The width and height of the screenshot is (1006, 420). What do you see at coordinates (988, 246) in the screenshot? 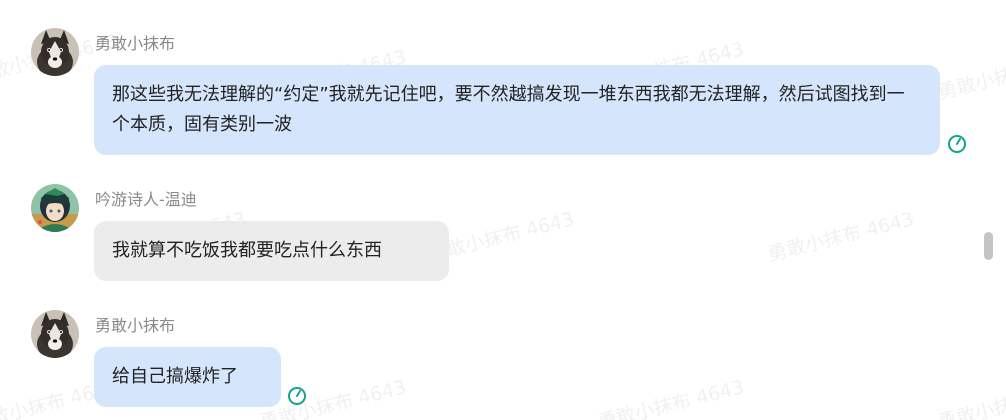
I see `scrollbar-thumb` at bounding box center [988, 246].